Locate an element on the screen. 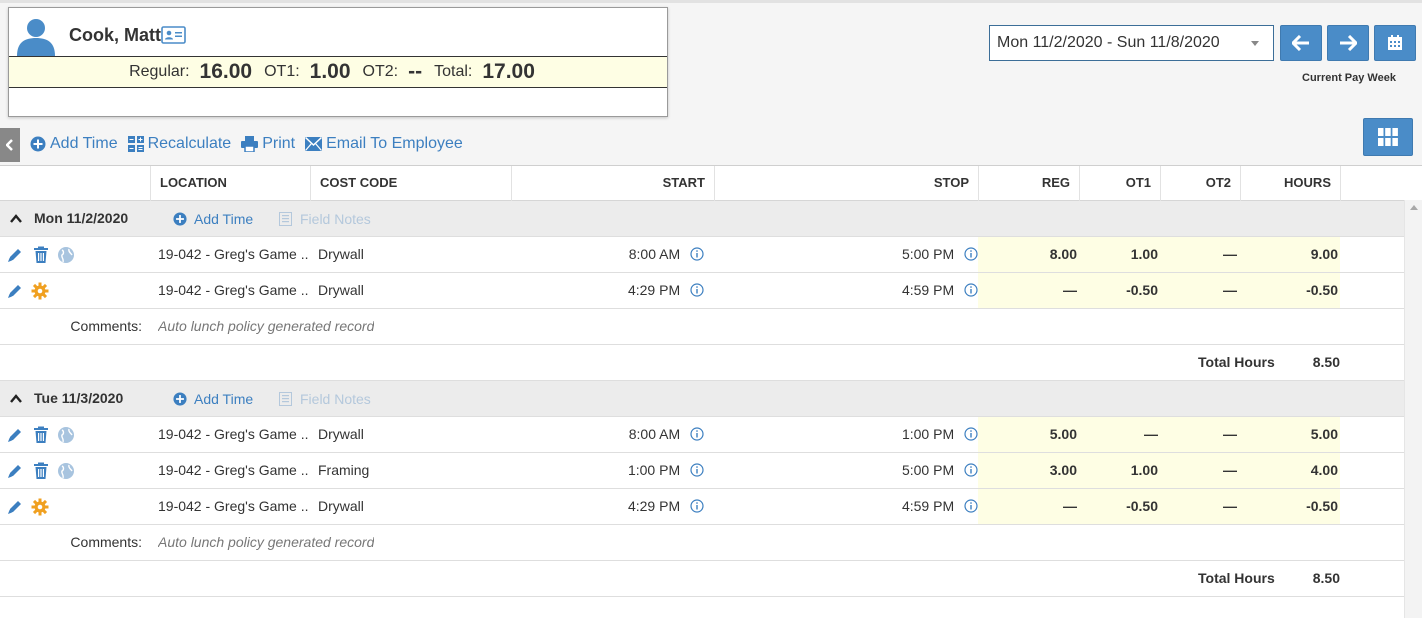 This screenshot has width=1422, height=618. start-cell: 1:00 PM is located at coordinates (607, 470).